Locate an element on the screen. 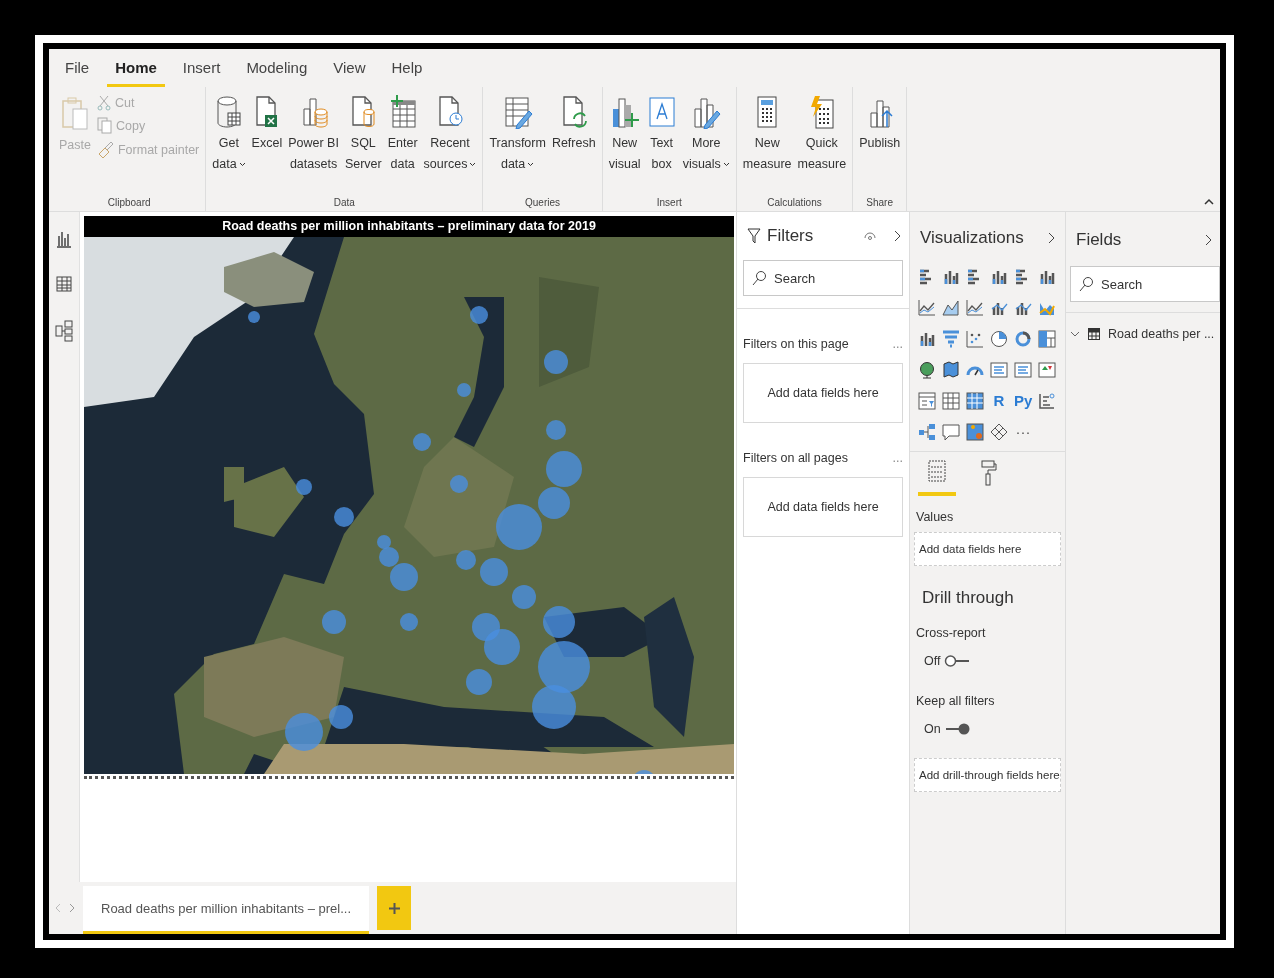  section-title: Drill through is located at coordinates (968, 598).